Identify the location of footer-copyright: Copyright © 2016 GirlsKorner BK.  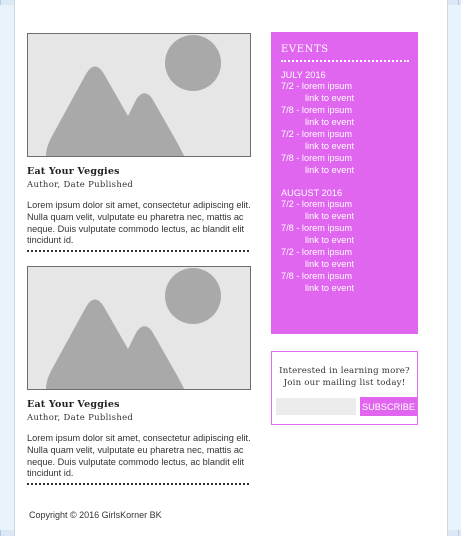
(95, 515).